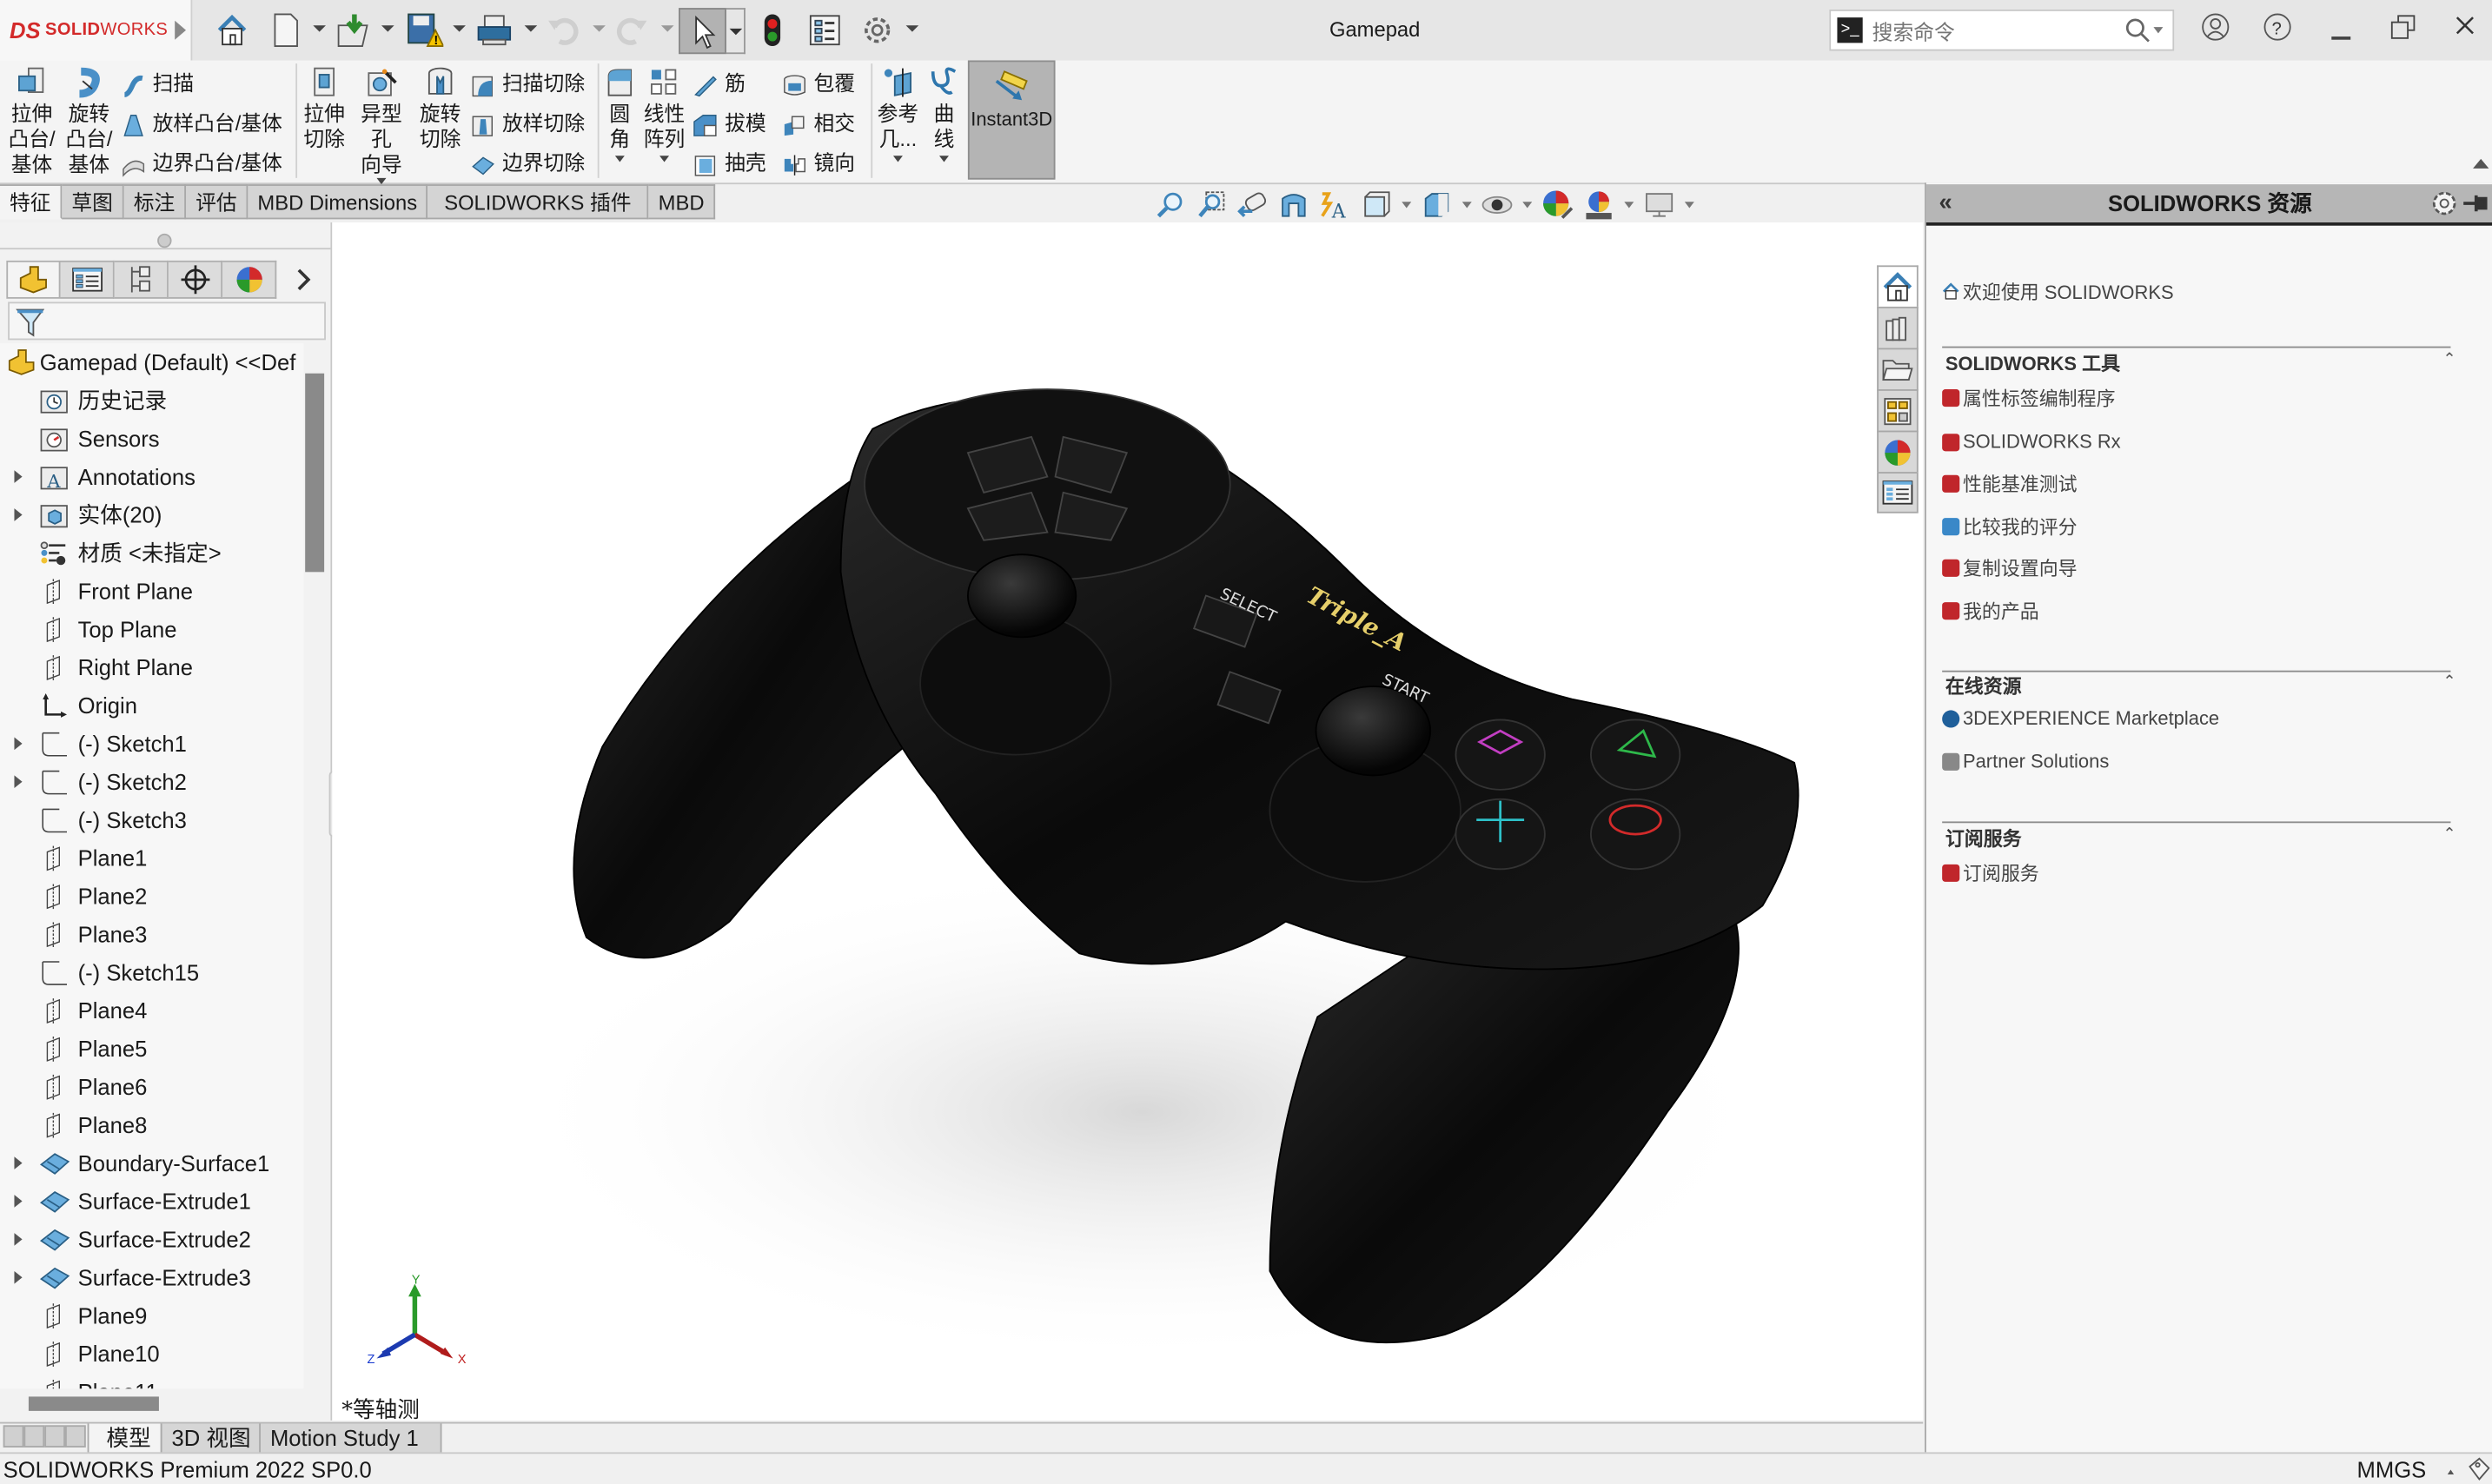 The width and height of the screenshot is (2492, 1484). Describe the element at coordinates (729, 122) in the screenshot. I see `draft-button: 拔模` at that location.